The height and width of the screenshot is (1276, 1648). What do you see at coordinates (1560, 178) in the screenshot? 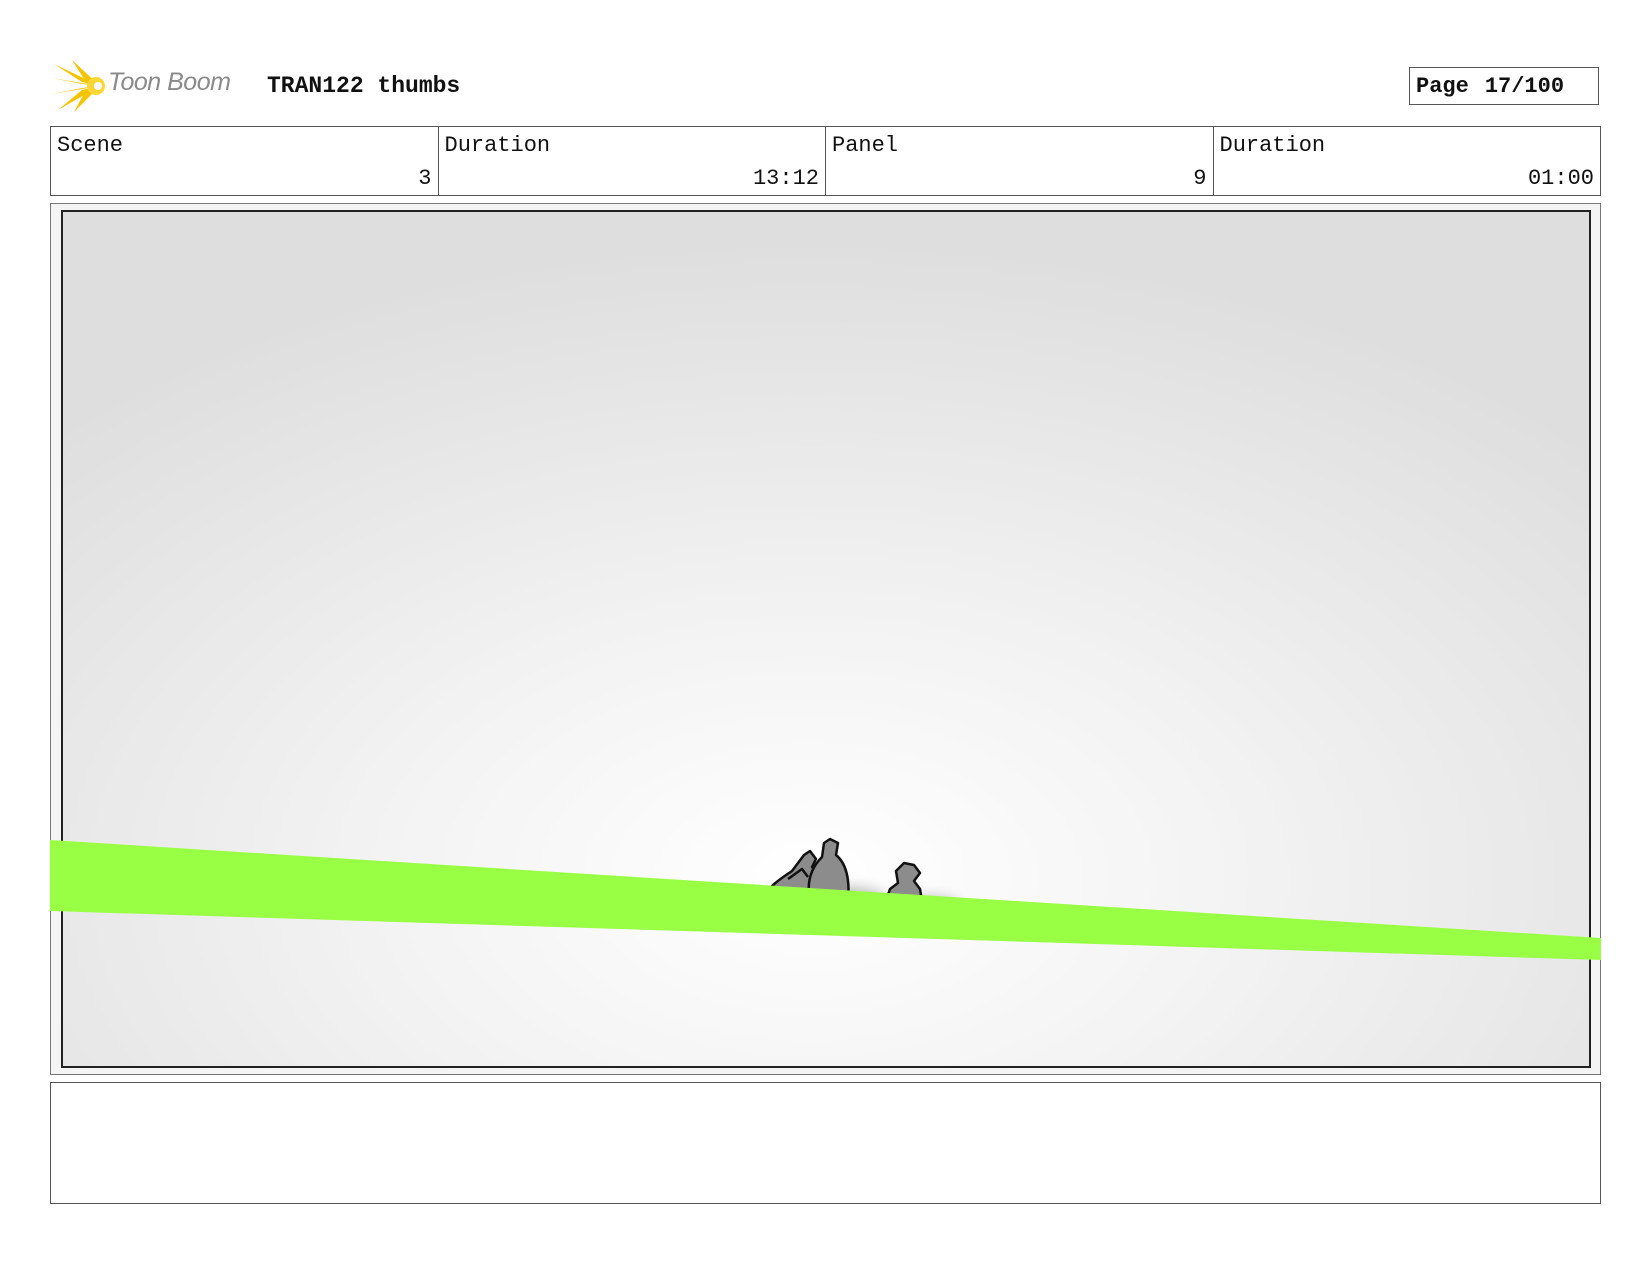
I see `panel-duration-value: 01:00` at bounding box center [1560, 178].